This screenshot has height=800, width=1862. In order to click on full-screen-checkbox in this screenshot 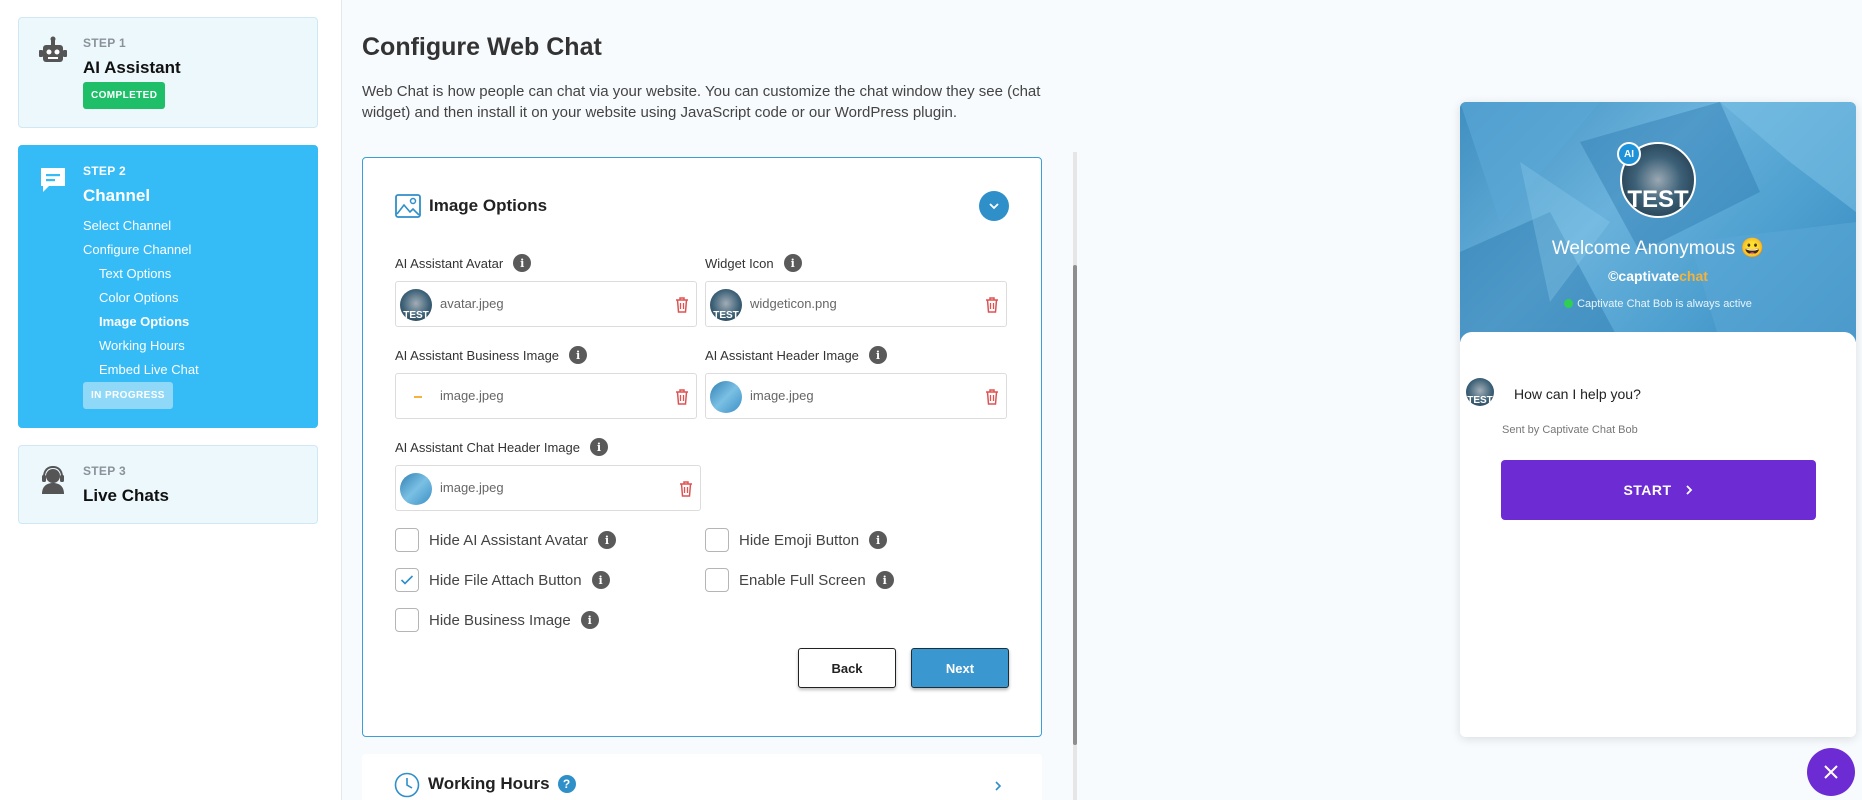, I will do `click(717, 580)`.